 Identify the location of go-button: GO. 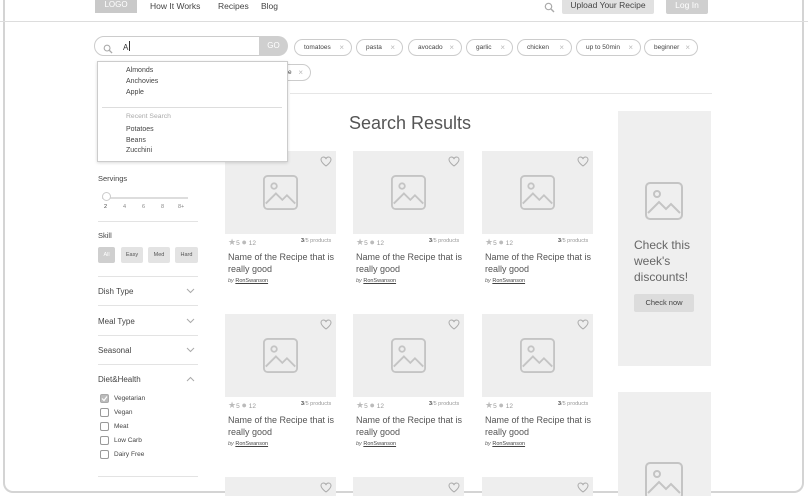
(273, 46).